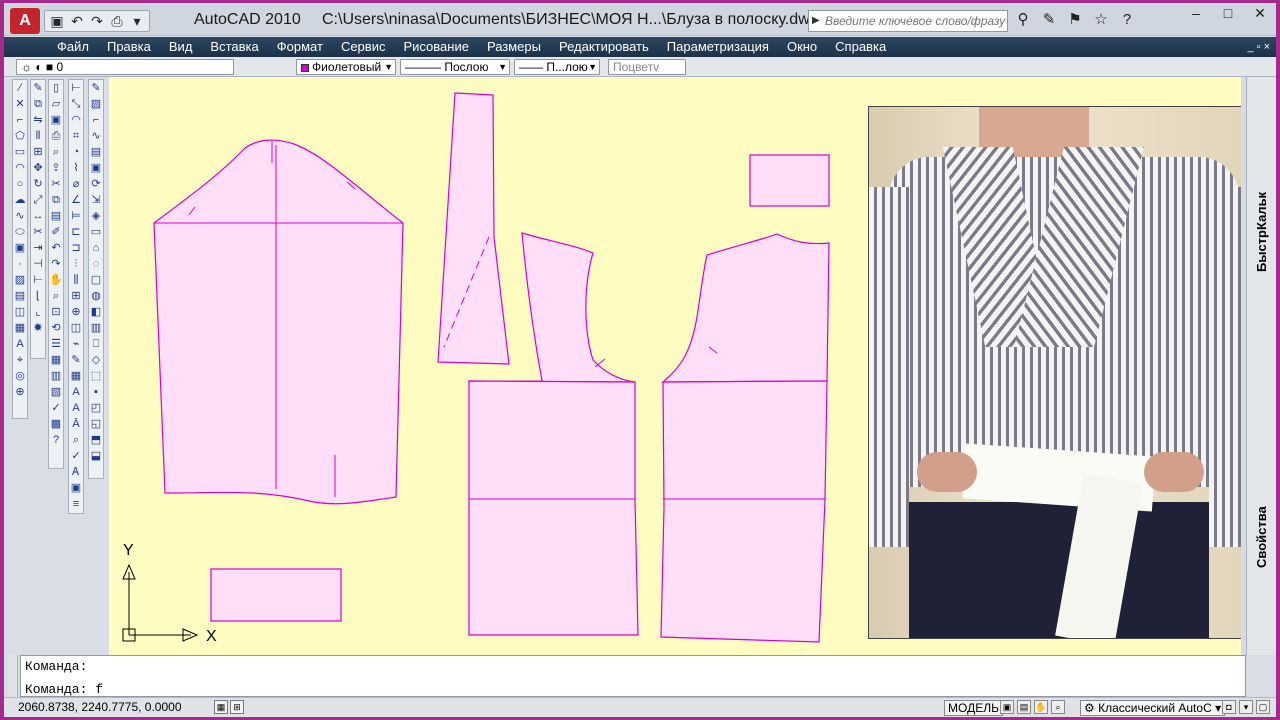 The width and height of the screenshot is (1280, 720). Describe the element at coordinates (56, 248) in the screenshot. I see `undo-icon: ↶` at that location.